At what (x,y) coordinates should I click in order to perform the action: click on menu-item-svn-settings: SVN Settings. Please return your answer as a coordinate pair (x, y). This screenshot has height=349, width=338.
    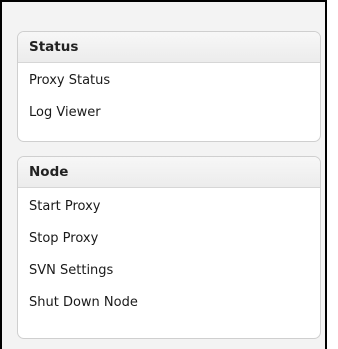
    Looking at the image, I should click on (169, 271).